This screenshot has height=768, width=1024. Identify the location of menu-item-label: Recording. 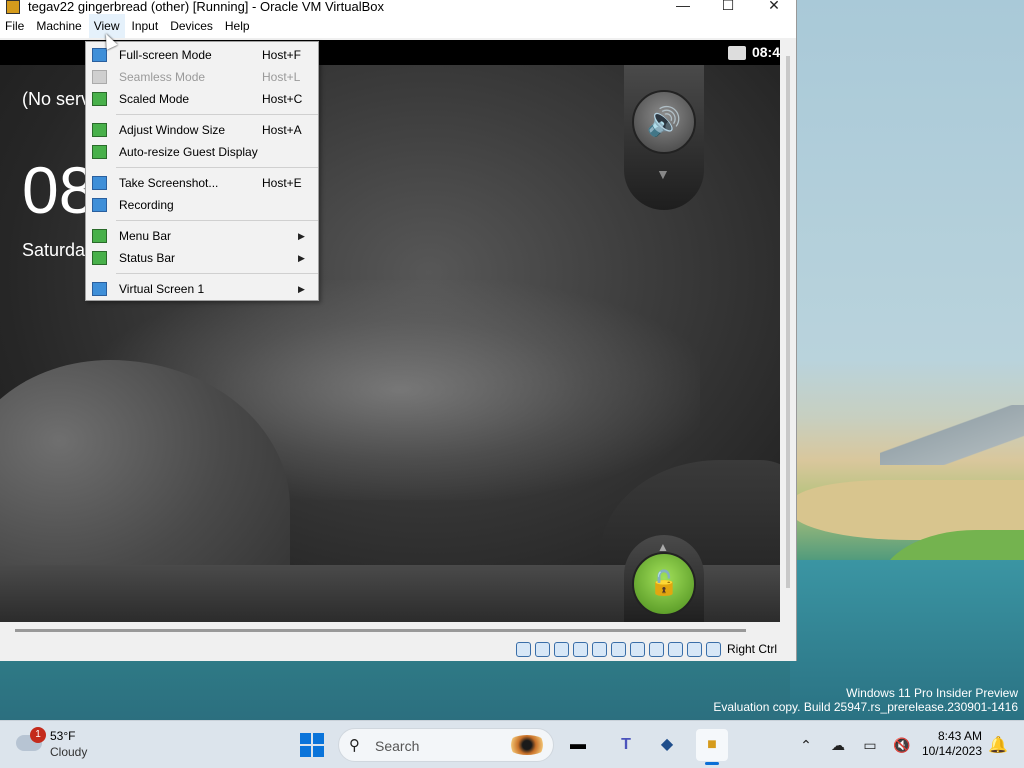
(146, 205).